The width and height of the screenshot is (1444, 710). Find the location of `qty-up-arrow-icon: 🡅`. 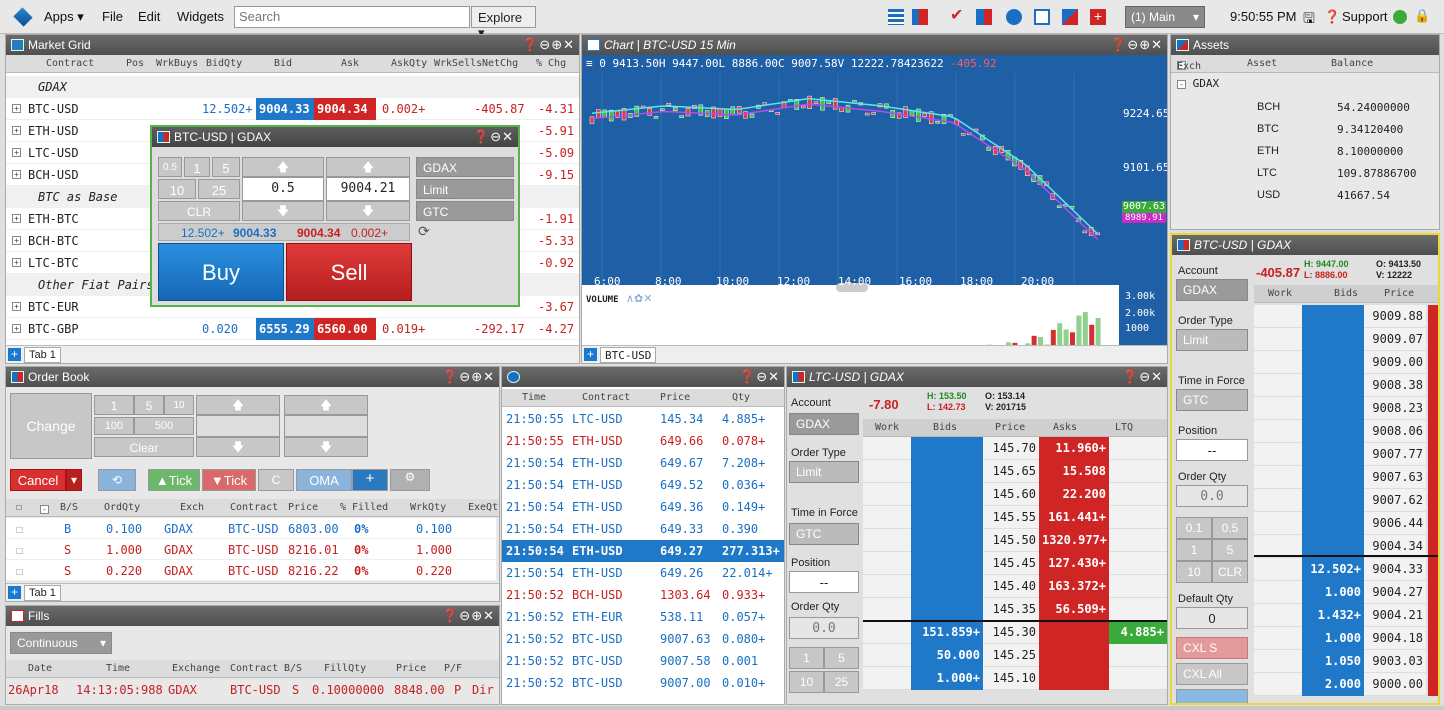

qty-up-arrow-icon: 🡅 is located at coordinates (326, 405).